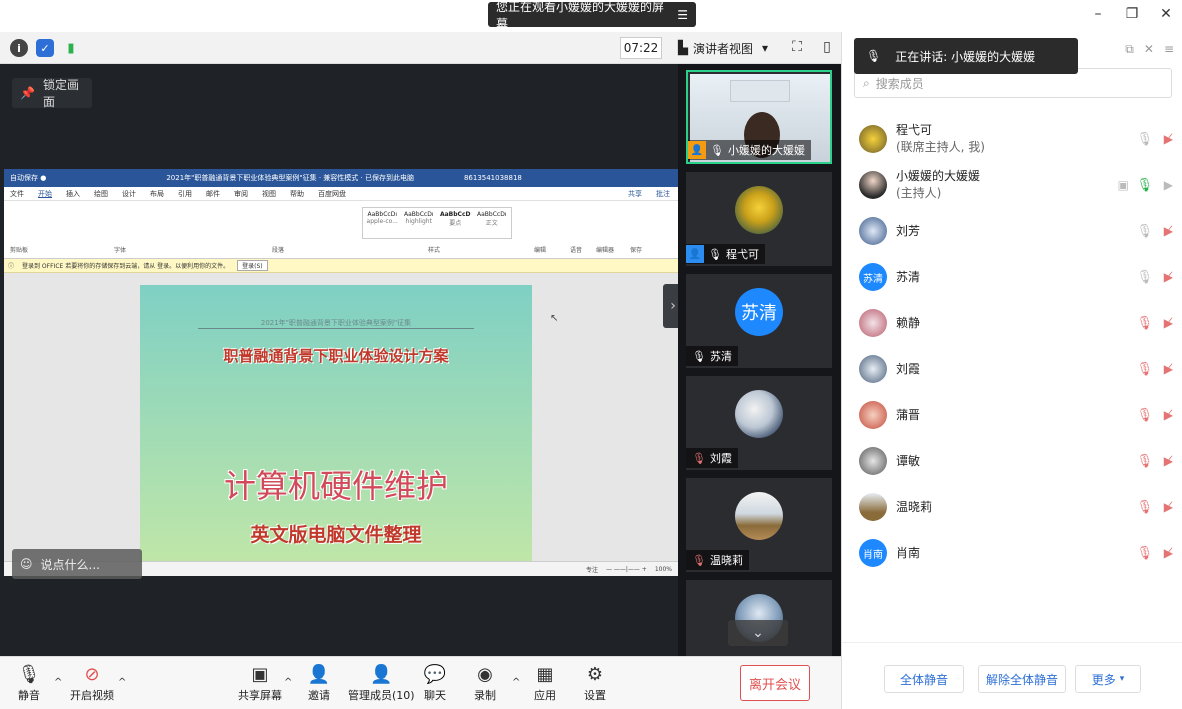 This screenshot has height=709, width=1182. What do you see at coordinates (626, 569) in the screenshot?
I see `zoom-slider: — ——|—— +` at bounding box center [626, 569].